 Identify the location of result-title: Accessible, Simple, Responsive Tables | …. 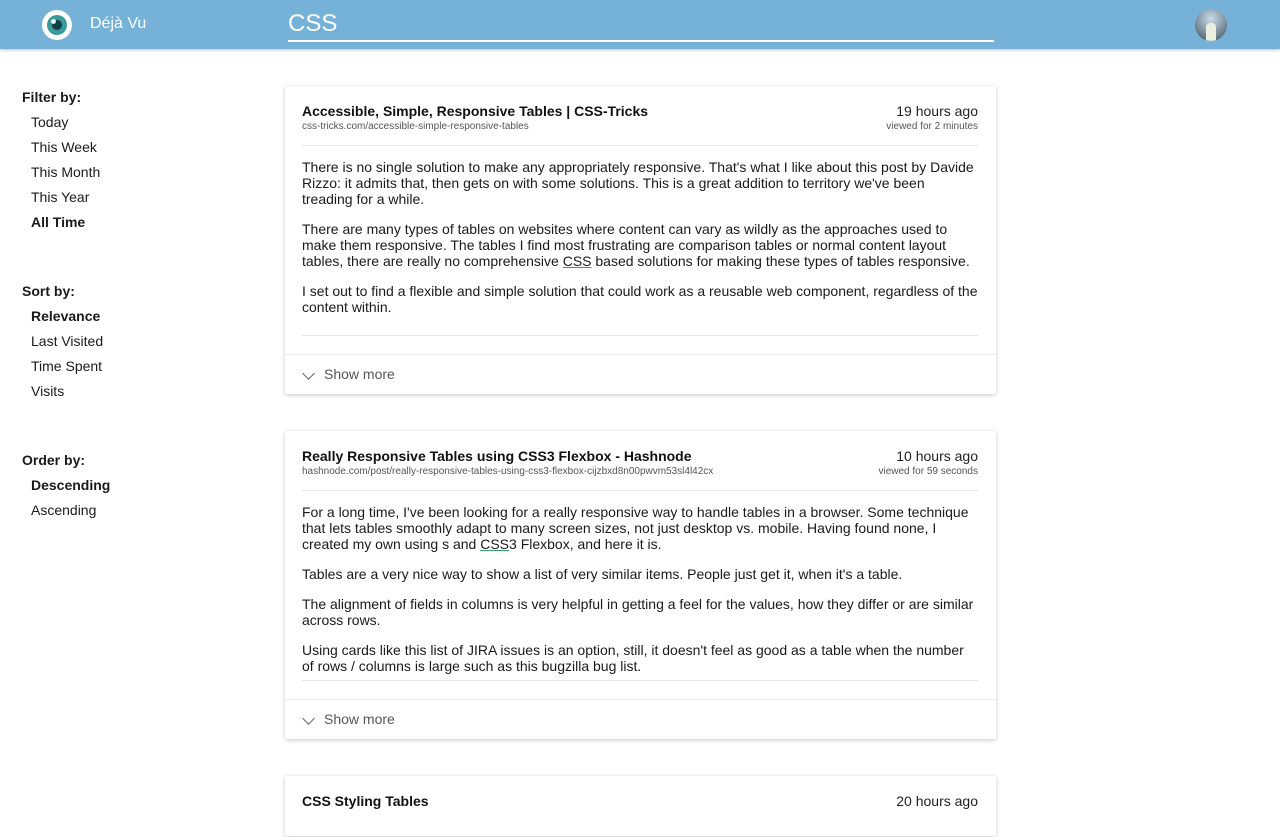
(475, 111).